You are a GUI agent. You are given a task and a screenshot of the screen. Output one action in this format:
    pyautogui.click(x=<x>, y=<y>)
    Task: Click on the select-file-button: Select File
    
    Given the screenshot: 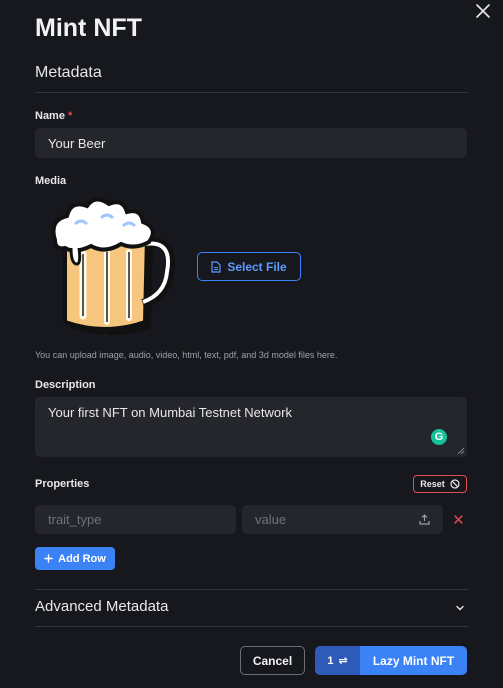 What is the action you would take?
    pyautogui.click(x=249, y=266)
    